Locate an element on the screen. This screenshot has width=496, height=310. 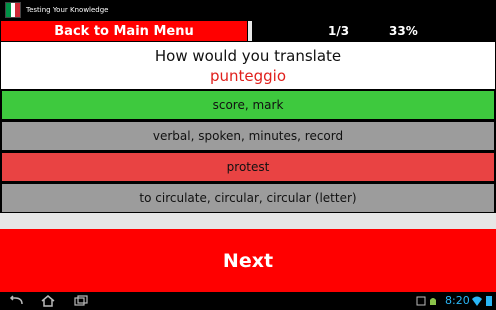
app-title: Testing Your Knowledge is located at coordinates (67, 10).